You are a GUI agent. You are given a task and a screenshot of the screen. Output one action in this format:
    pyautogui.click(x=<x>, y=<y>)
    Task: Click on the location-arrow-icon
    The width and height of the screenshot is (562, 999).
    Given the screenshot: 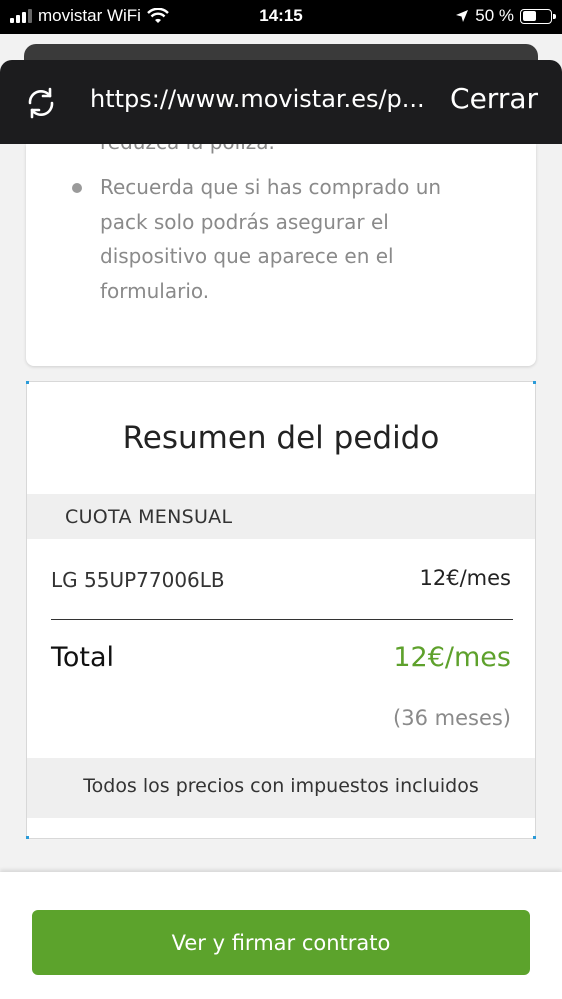 What is the action you would take?
    pyautogui.click(x=462, y=16)
    